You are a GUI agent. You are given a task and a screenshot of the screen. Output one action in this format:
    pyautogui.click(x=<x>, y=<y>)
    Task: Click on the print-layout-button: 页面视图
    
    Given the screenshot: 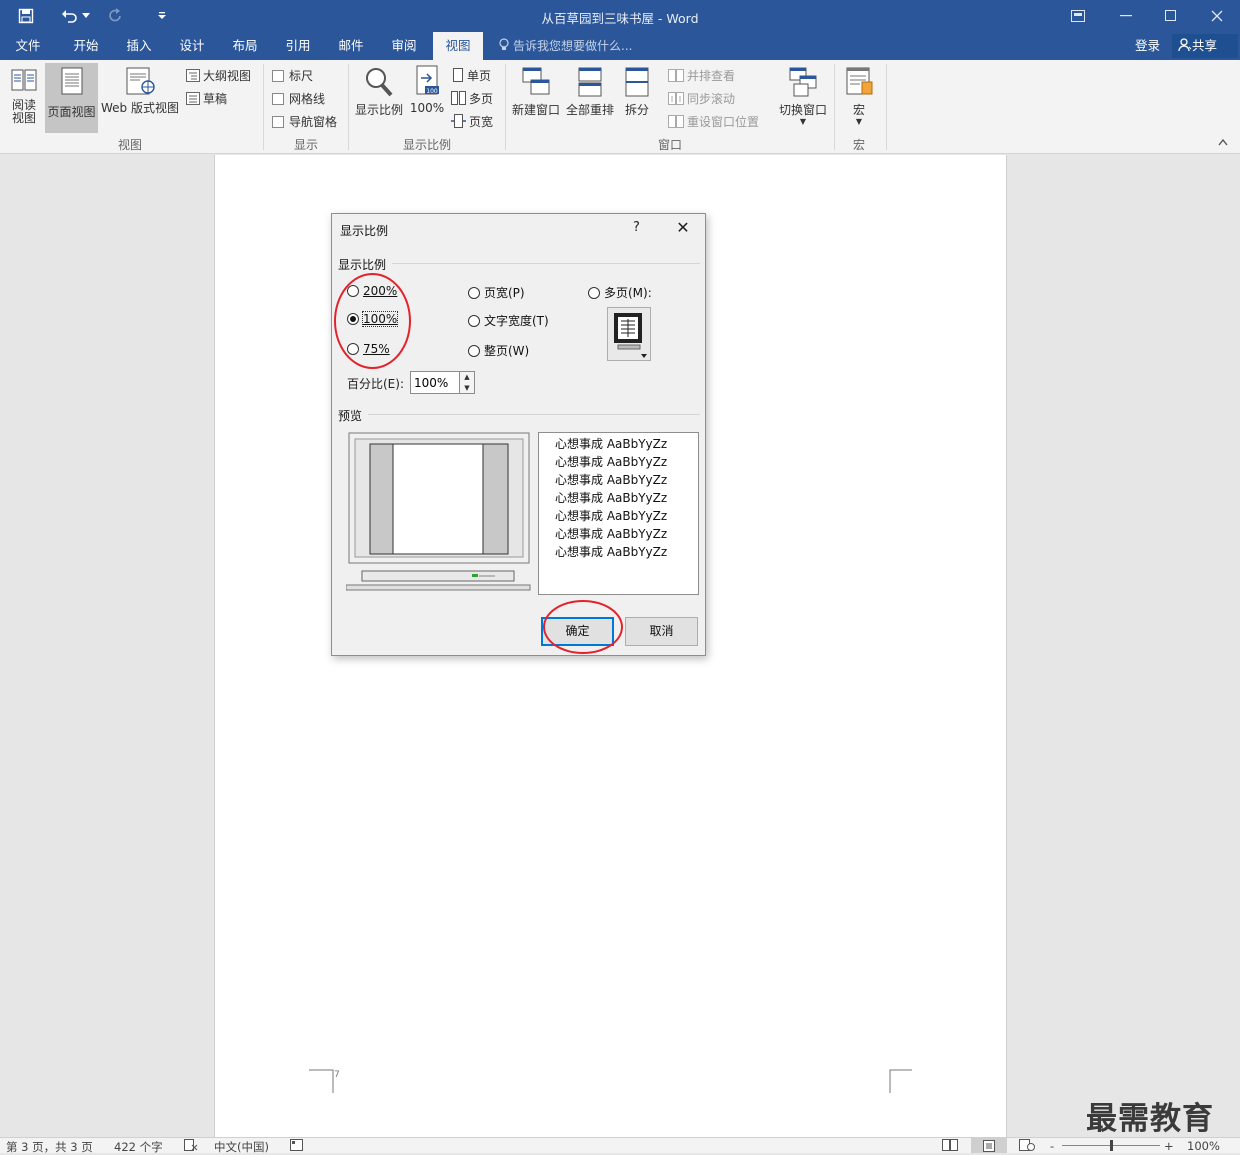 What is the action you would take?
    pyautogui.click(x=71, y=98)
    